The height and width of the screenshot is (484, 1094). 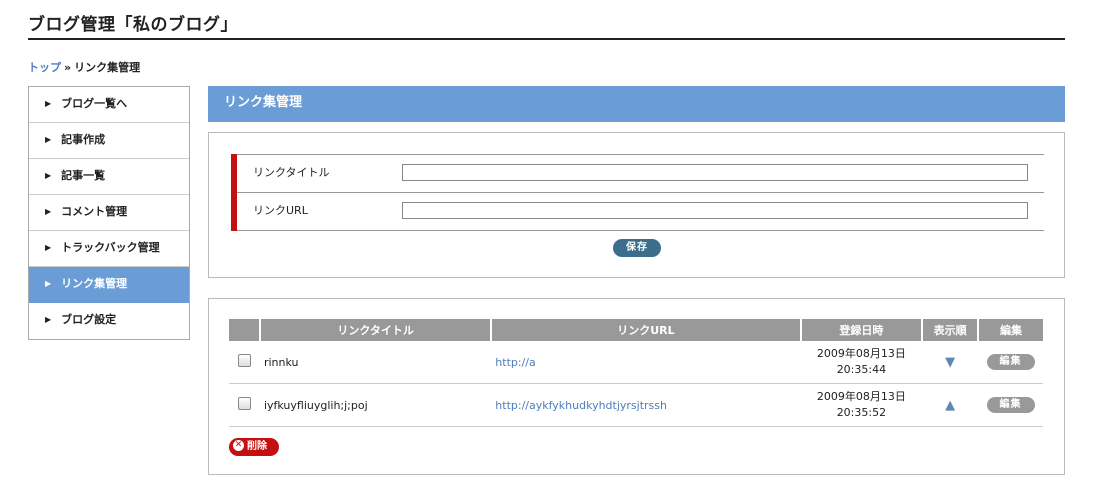 I want to click on sidebar-item-post-list: ▶ 記事一覧, so click(x=109, y=177).